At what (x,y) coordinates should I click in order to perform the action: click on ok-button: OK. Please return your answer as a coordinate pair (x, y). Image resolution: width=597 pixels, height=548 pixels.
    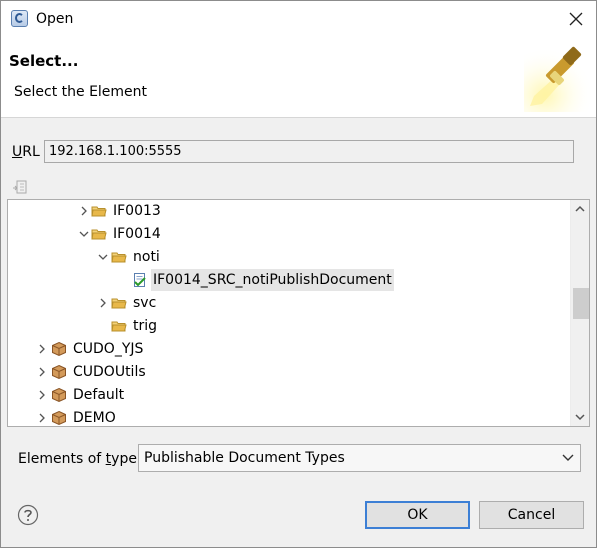
    Looking at the image, I should click on (417, 515).